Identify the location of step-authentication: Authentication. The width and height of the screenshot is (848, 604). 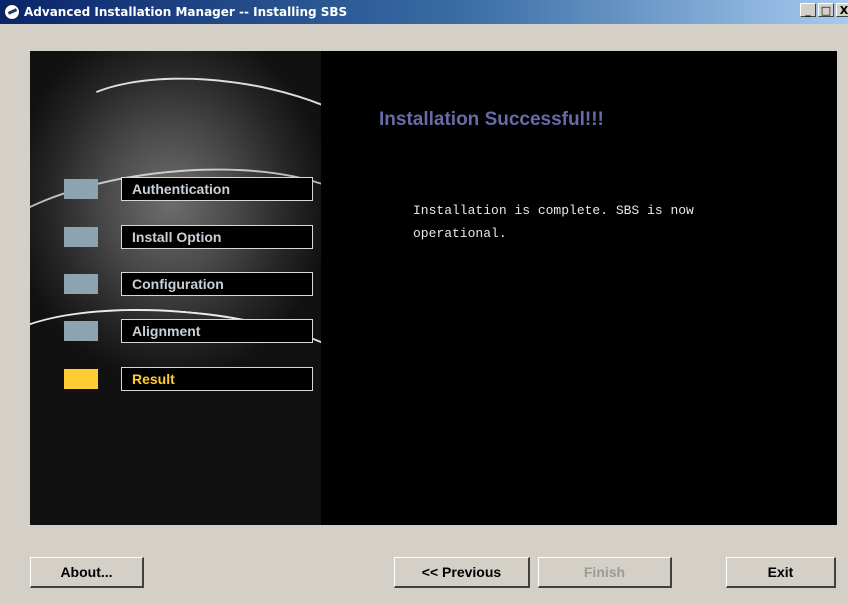
(189, 189).